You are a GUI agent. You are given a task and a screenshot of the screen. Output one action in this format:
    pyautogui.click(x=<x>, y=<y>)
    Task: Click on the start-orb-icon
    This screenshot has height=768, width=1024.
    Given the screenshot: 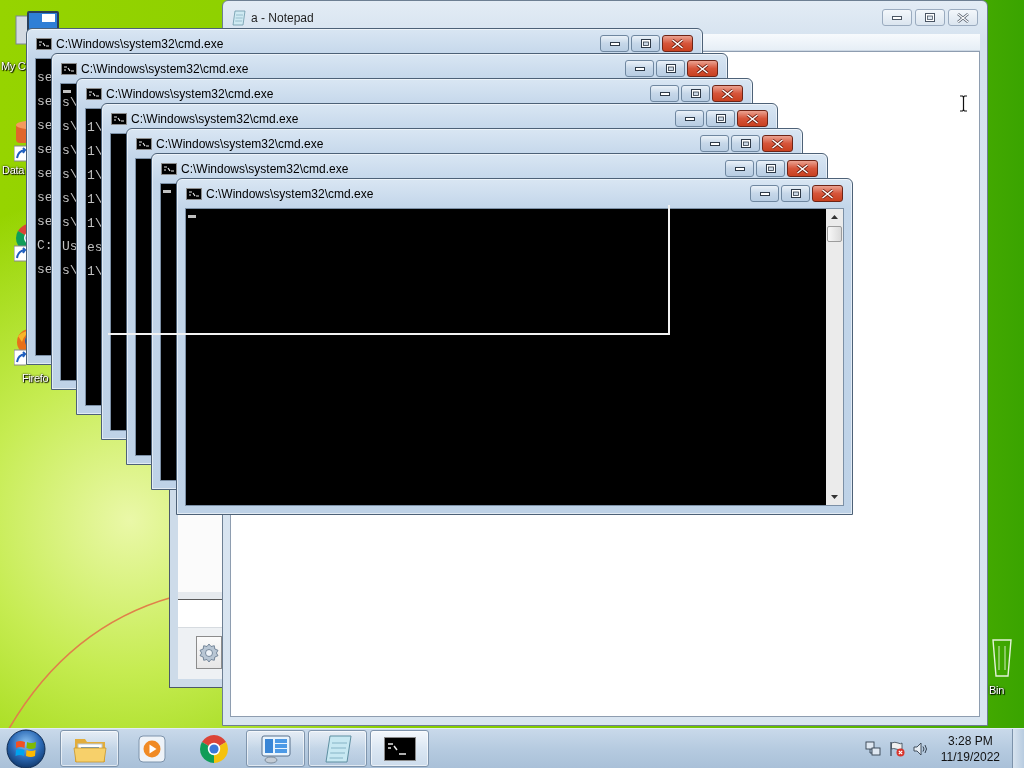 What is the action you would take?
    pyautogui.click(x=26, y=748)
    